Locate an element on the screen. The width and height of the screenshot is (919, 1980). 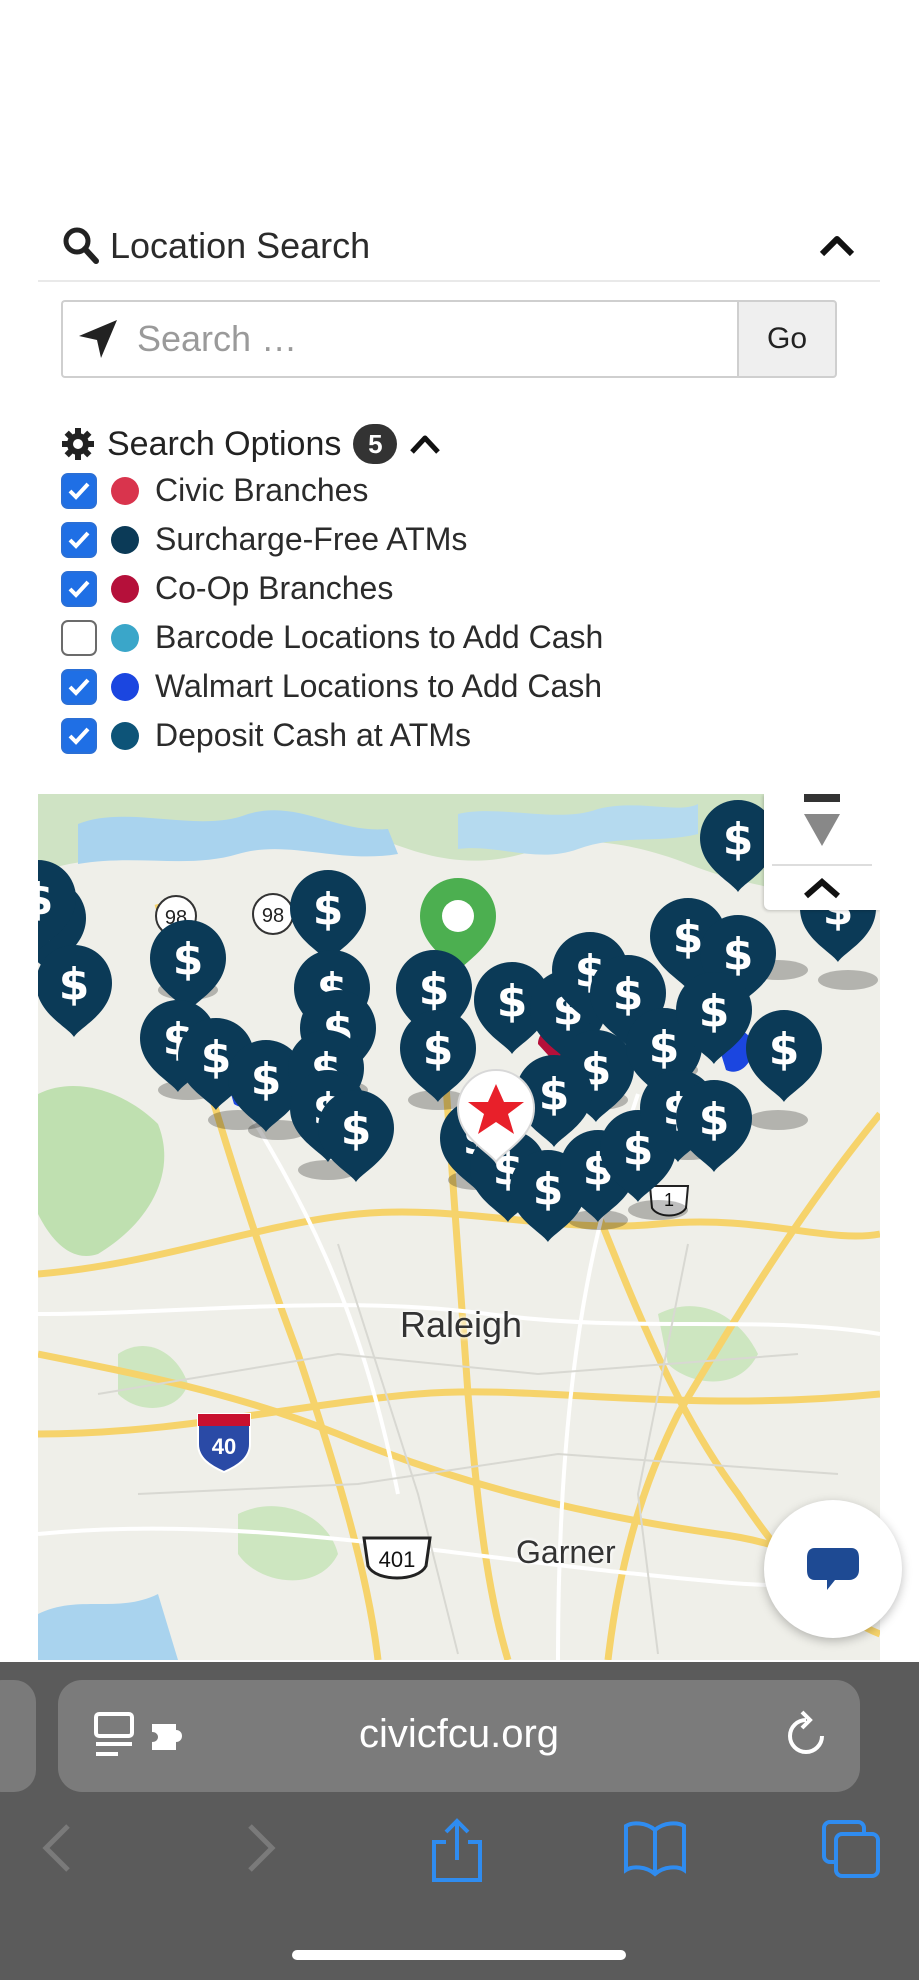
checkbox-unchecked is located at coordinates (79, 637).